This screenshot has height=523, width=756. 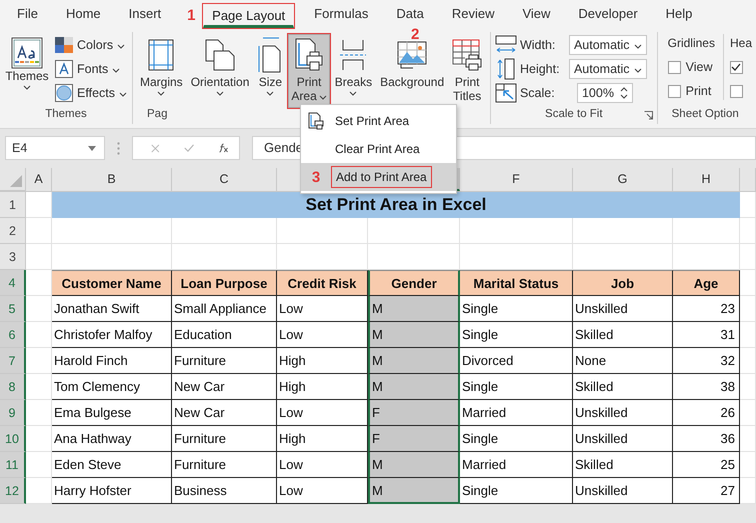 I want to click on row-header: 7, so click(x=13, y=361).